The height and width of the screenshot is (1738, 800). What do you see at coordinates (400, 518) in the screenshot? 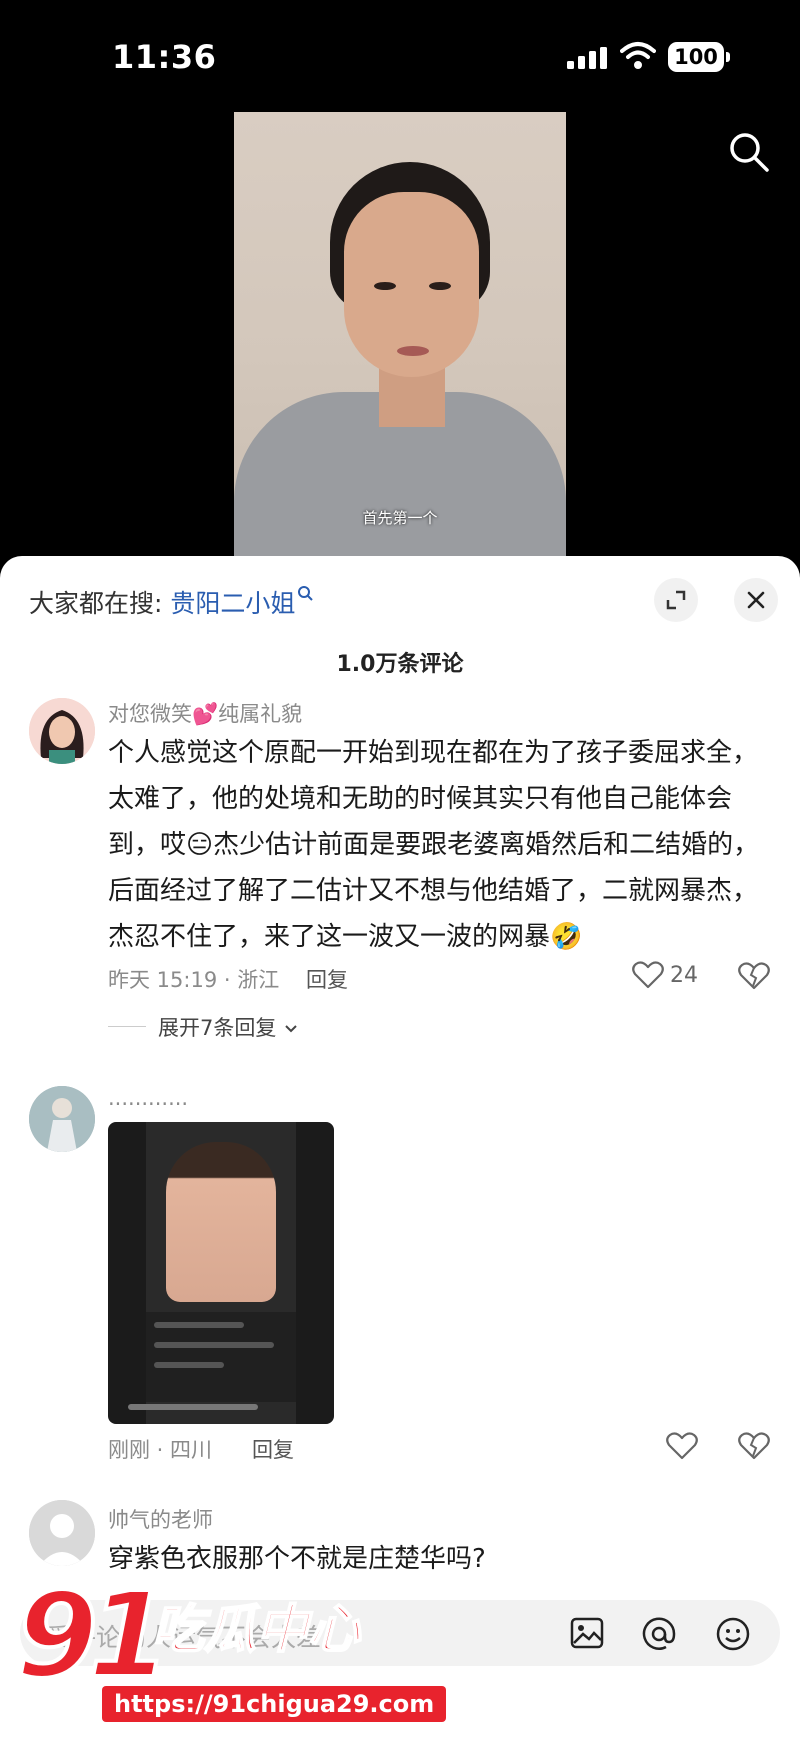
I see `video-subtitle: 首先第一个` at bounding box center [400, 518].